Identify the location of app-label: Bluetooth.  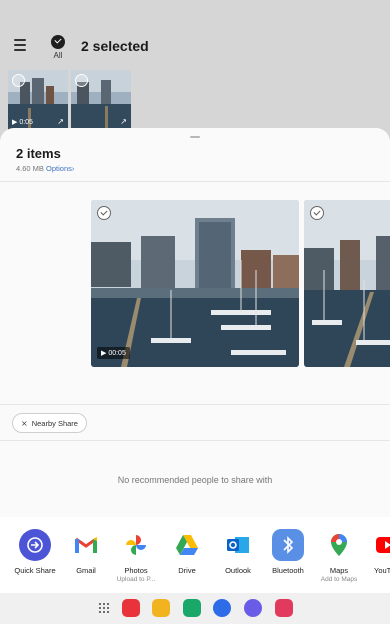
(288, 570).